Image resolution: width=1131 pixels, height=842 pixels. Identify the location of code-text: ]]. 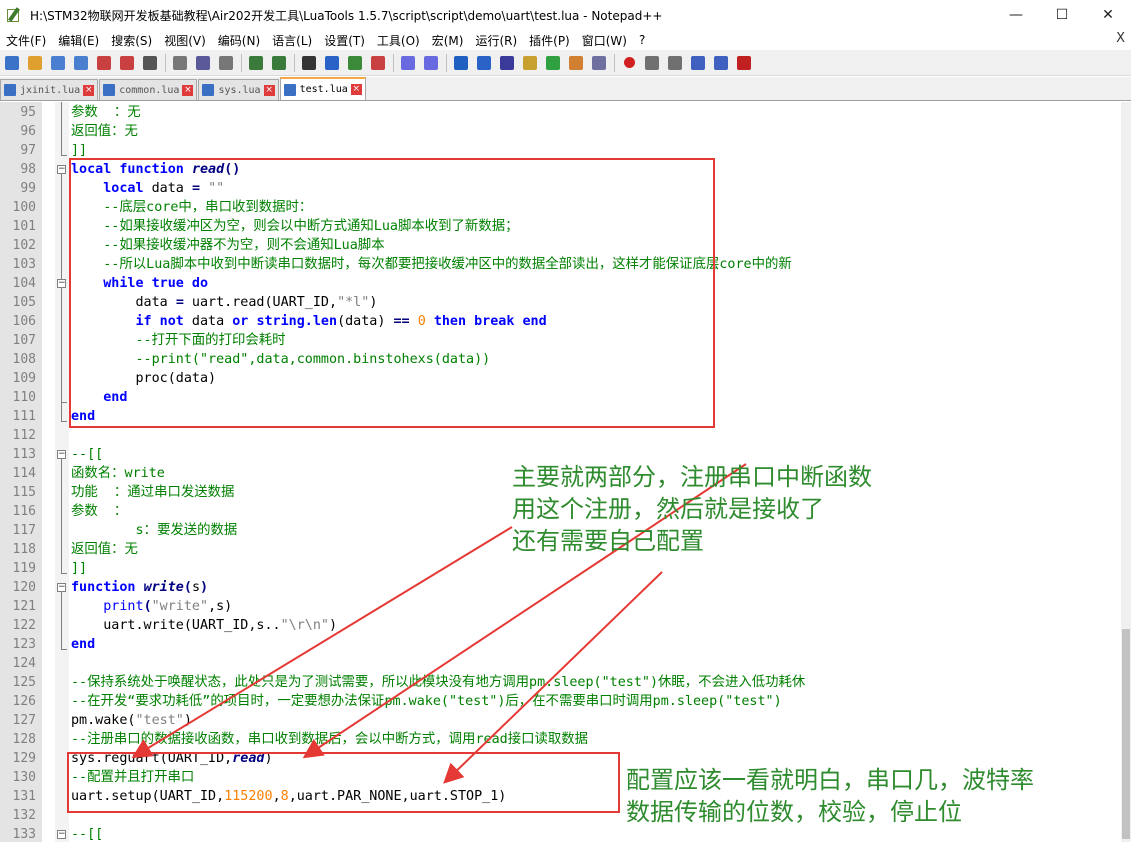
(79, 568).